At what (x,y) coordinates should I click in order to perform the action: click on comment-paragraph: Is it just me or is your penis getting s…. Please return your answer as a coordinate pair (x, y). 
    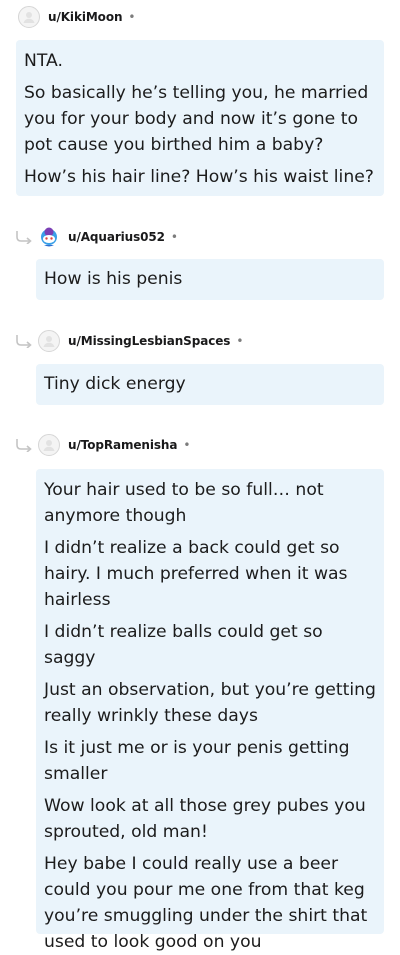
    Looking at the image, I should click on (197, 761).